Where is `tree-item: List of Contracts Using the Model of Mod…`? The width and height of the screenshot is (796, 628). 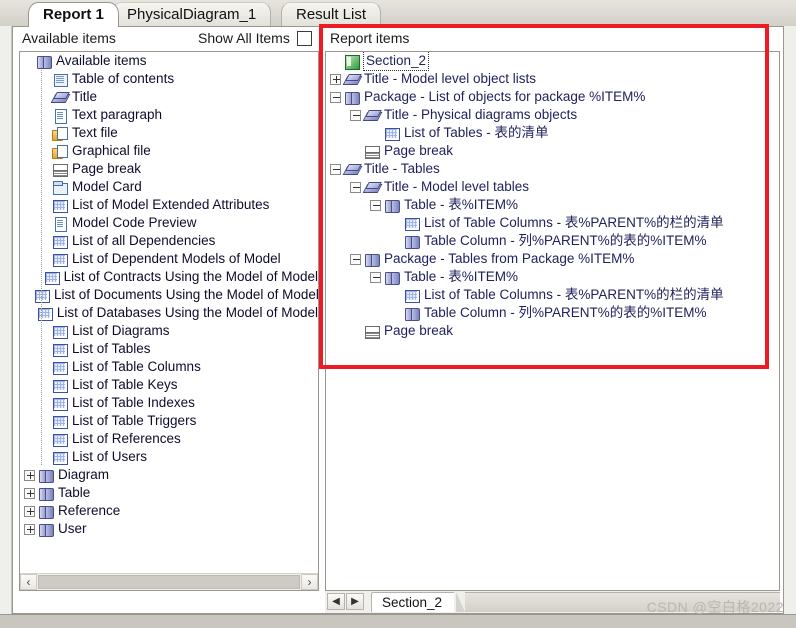 tree-item: List of Contracts Using the Model of Mod… is located at coordinates (169, 277).